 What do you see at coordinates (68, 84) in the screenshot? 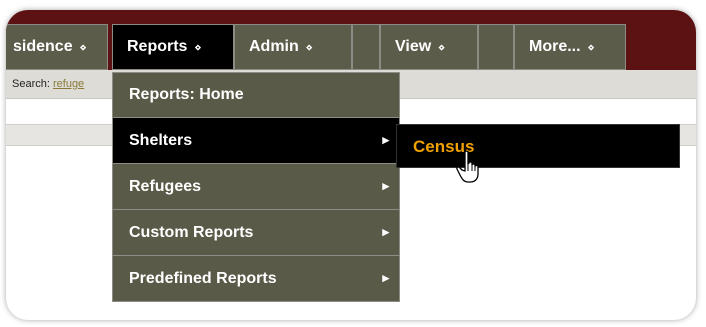
I see `search-term-link: refuge` at bounding box center [68, 84].